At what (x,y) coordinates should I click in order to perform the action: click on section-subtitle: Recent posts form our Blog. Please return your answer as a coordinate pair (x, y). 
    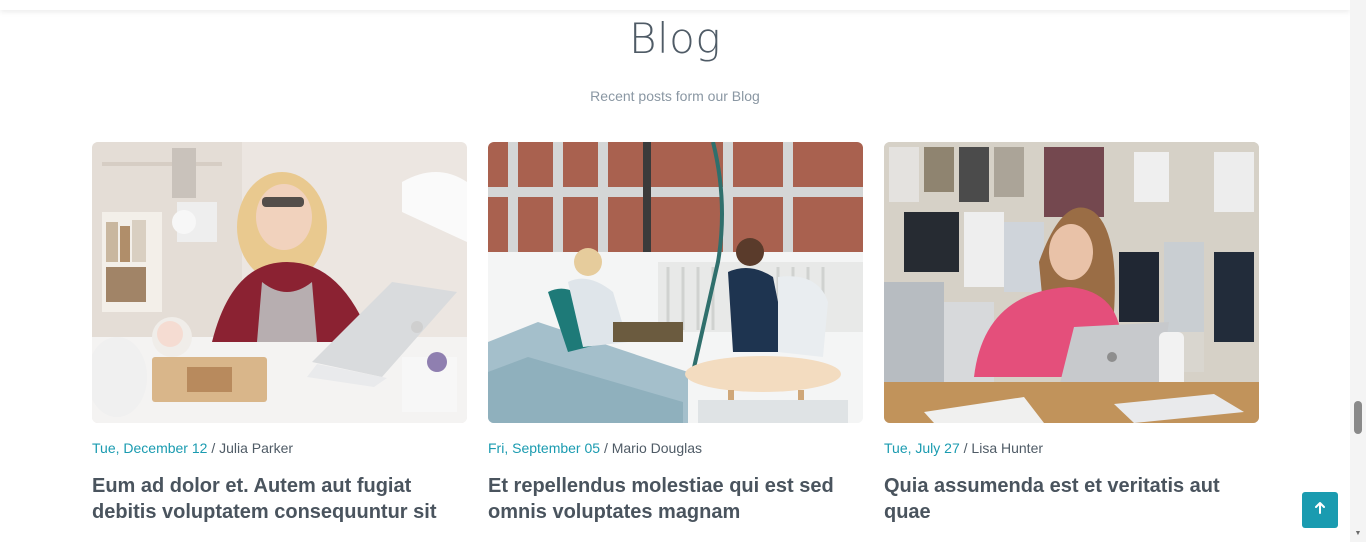
    Looking at the image, I should click on (675, 96).